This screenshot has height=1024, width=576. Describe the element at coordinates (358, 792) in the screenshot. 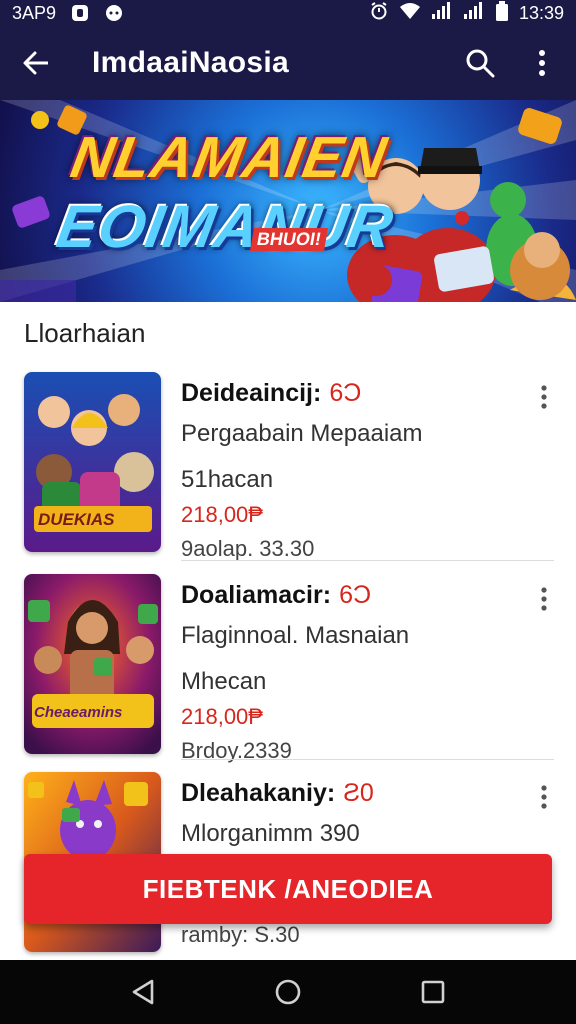

I see `item-badge: Ƨ0` at that location.